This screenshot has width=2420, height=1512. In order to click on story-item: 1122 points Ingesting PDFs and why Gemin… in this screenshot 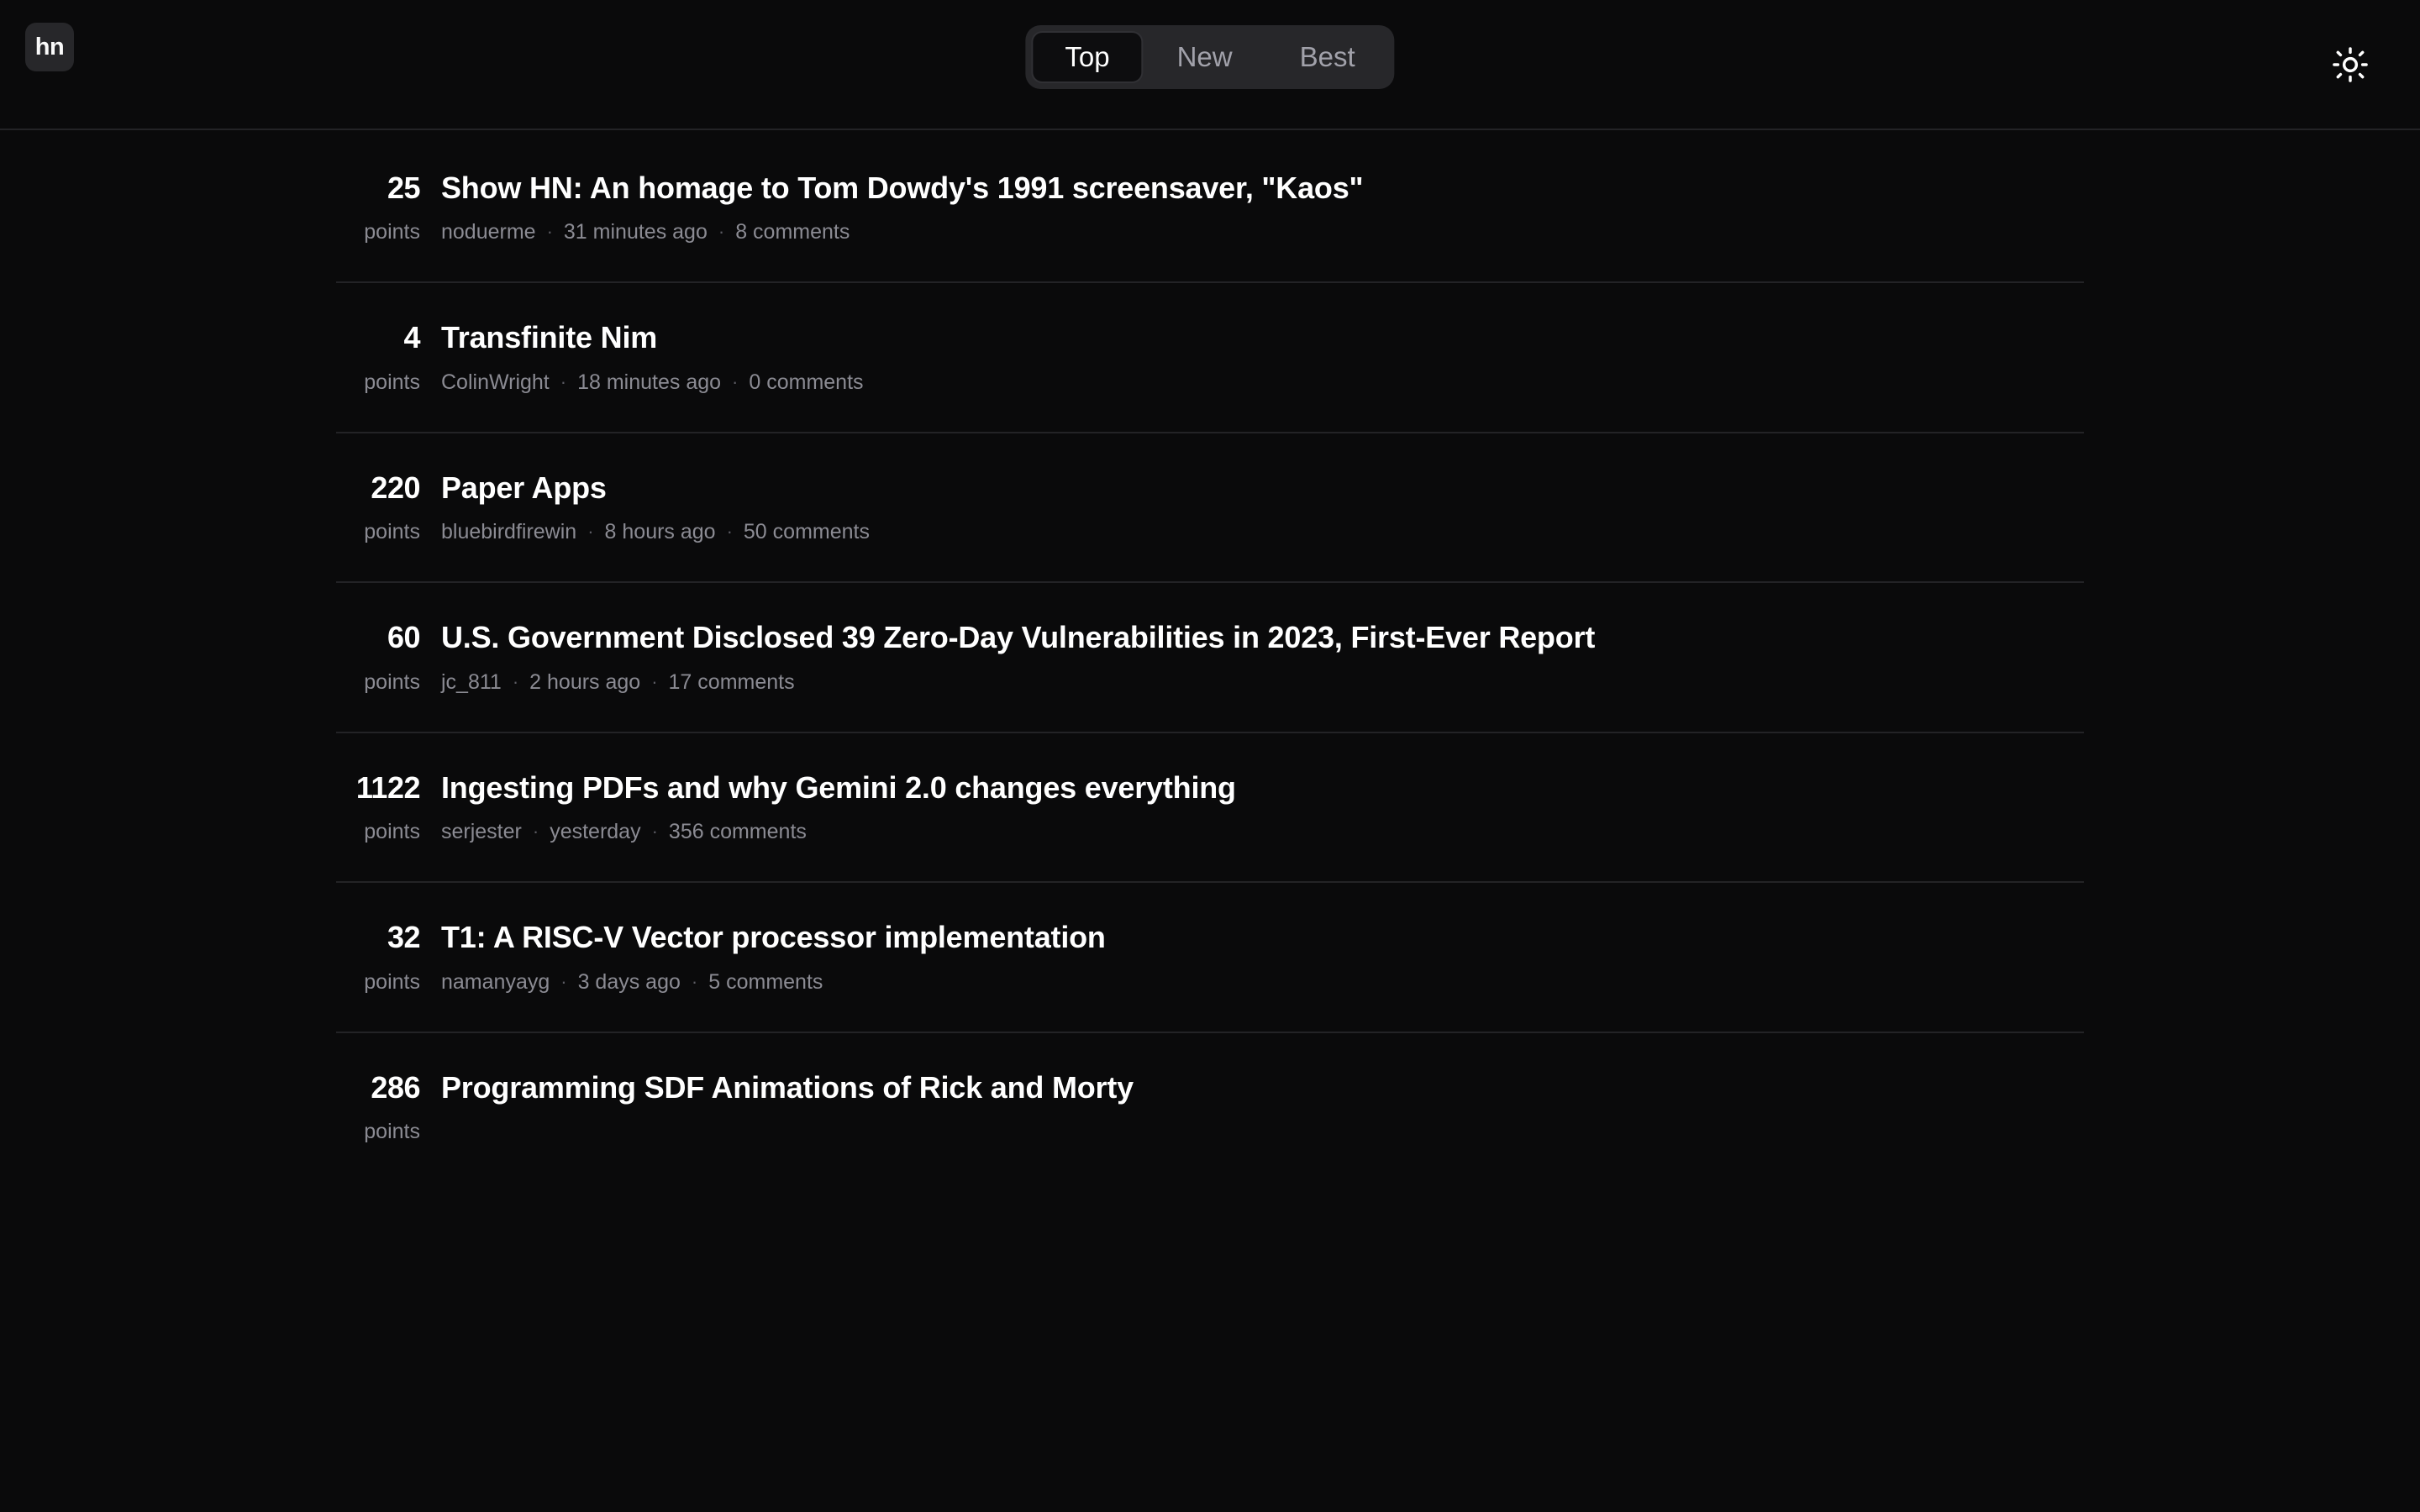, I will do `click(1210, 827)`.